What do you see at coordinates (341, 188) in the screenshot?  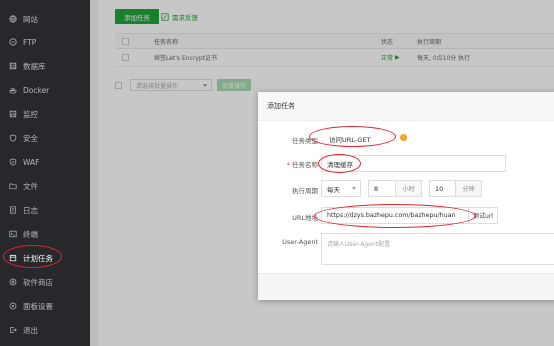 I see `cycle-select: 每天` at bounding box center [341, 188].